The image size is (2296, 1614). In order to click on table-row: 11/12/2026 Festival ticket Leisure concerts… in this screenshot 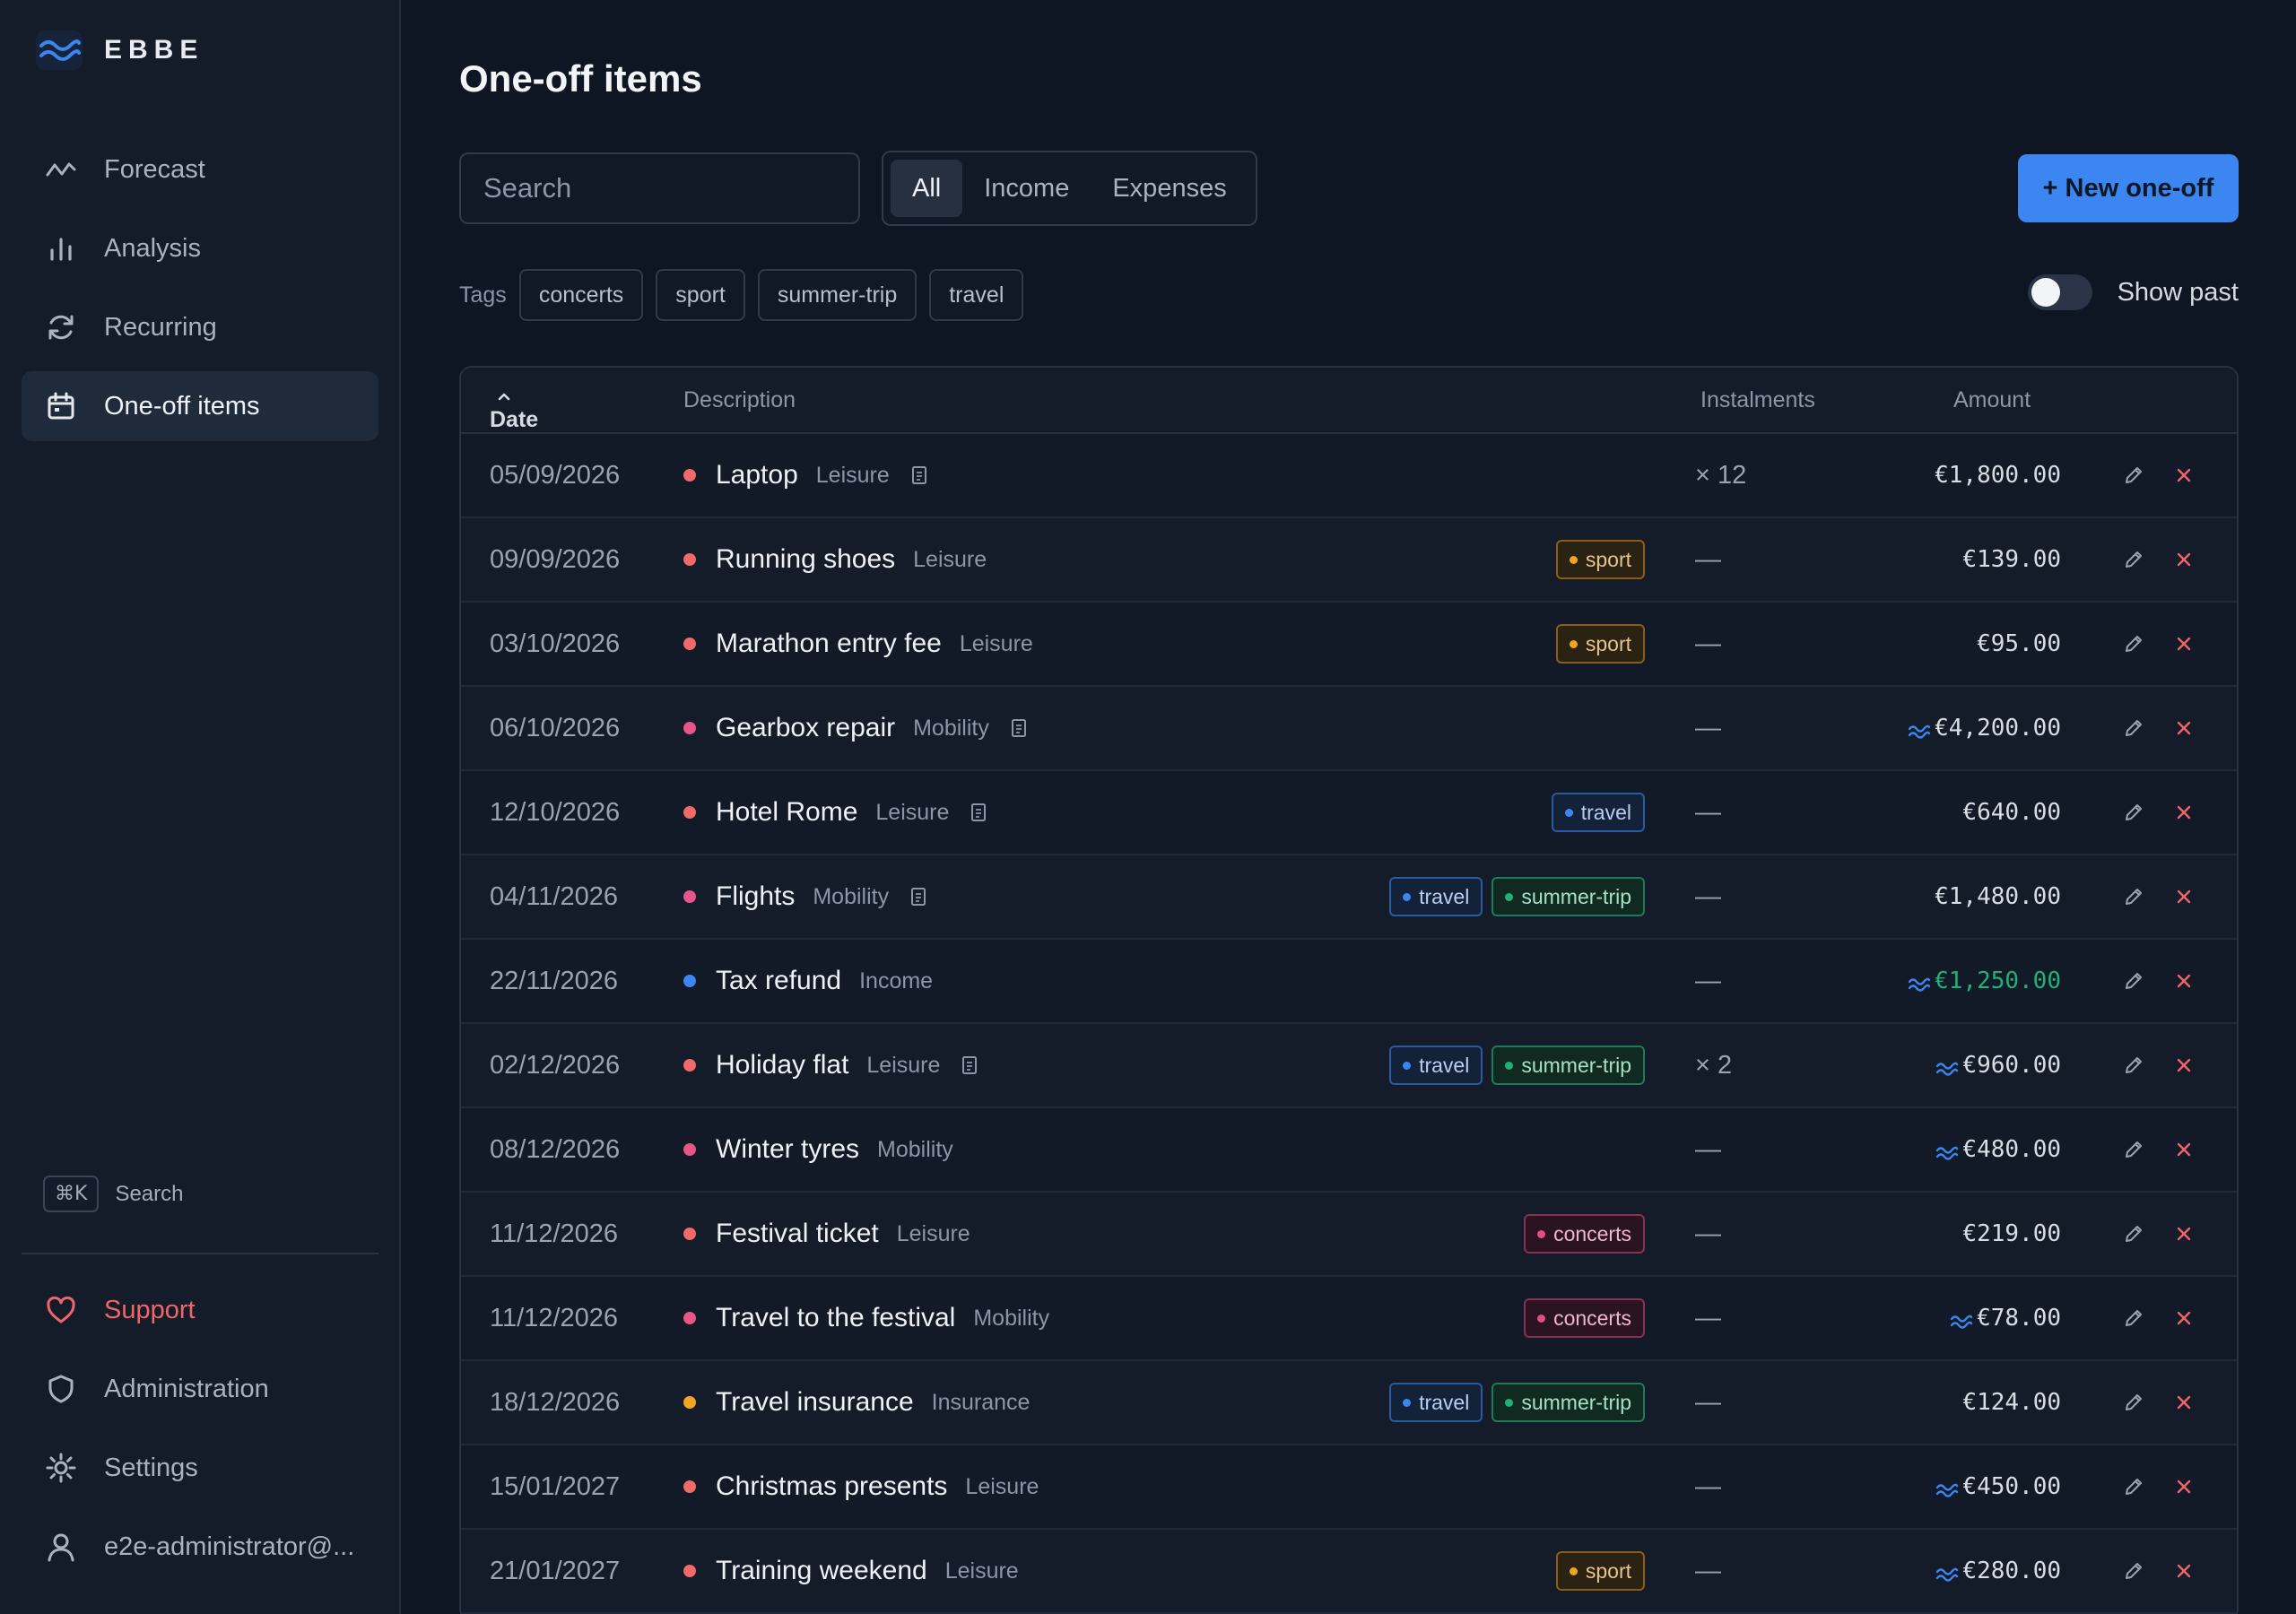, I will do `click(1349, 1235)`.